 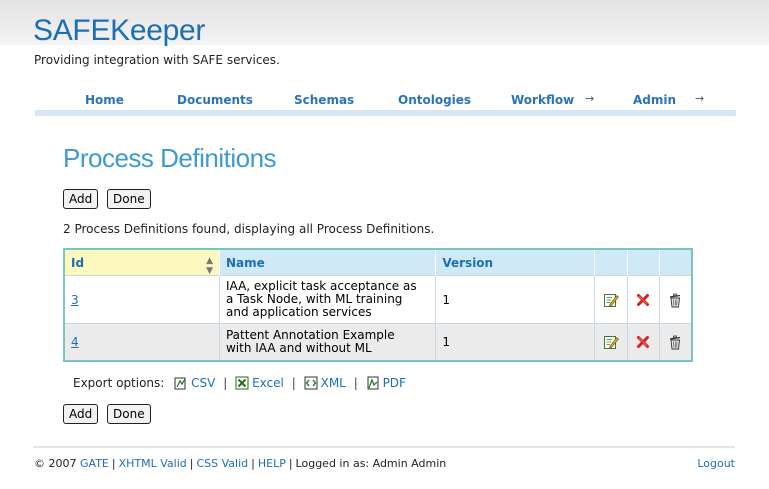 I want to click on table-header-row: Id ▲ ▼ Name Version, so click(x=378, y=262).